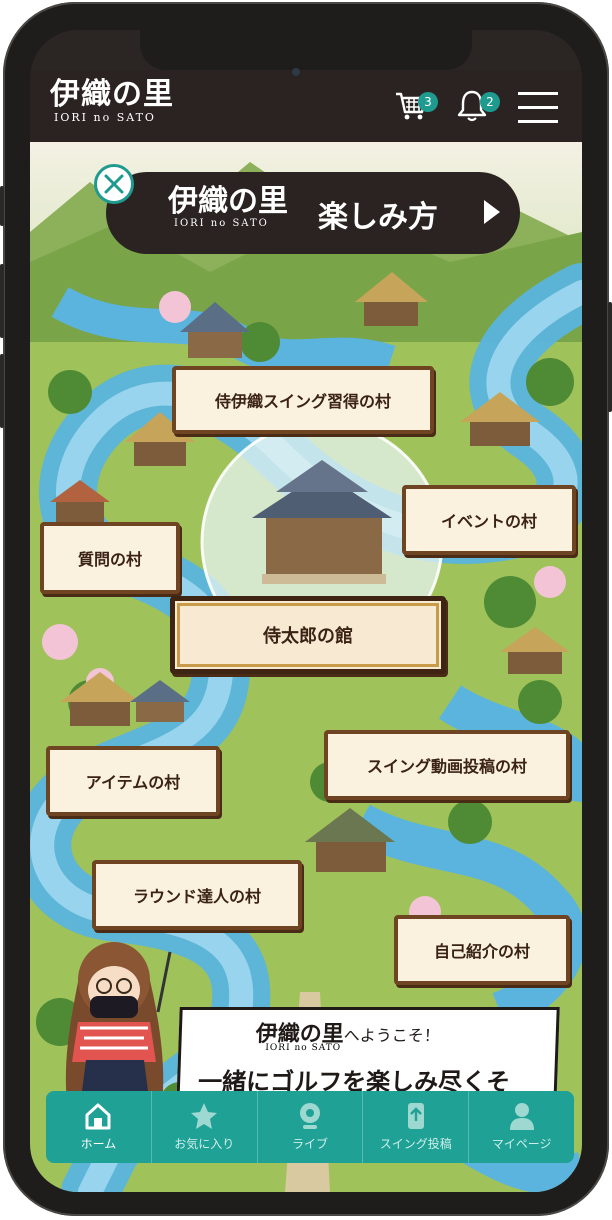 The height and width of the screenshot is (1220, 612). Describe the element at coordinates (2, 206) in the screenshot. I see `mute-switch` at that location.